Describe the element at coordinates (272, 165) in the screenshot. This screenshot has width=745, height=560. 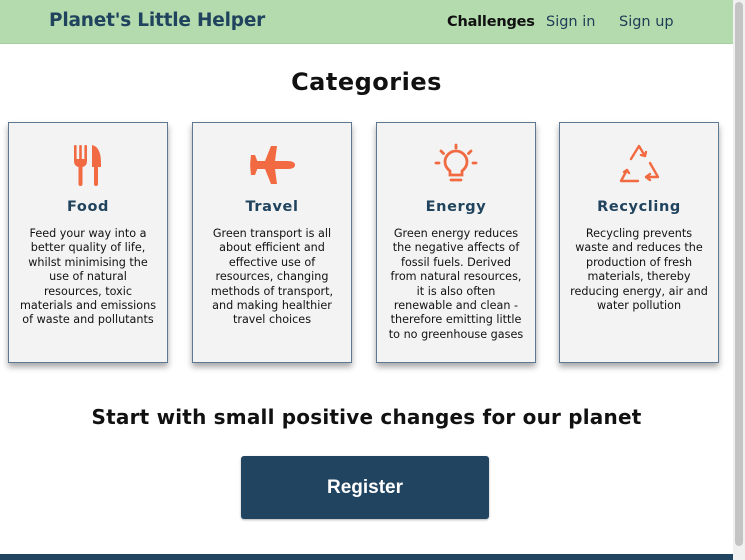
I see `airplane-icon` at that location.